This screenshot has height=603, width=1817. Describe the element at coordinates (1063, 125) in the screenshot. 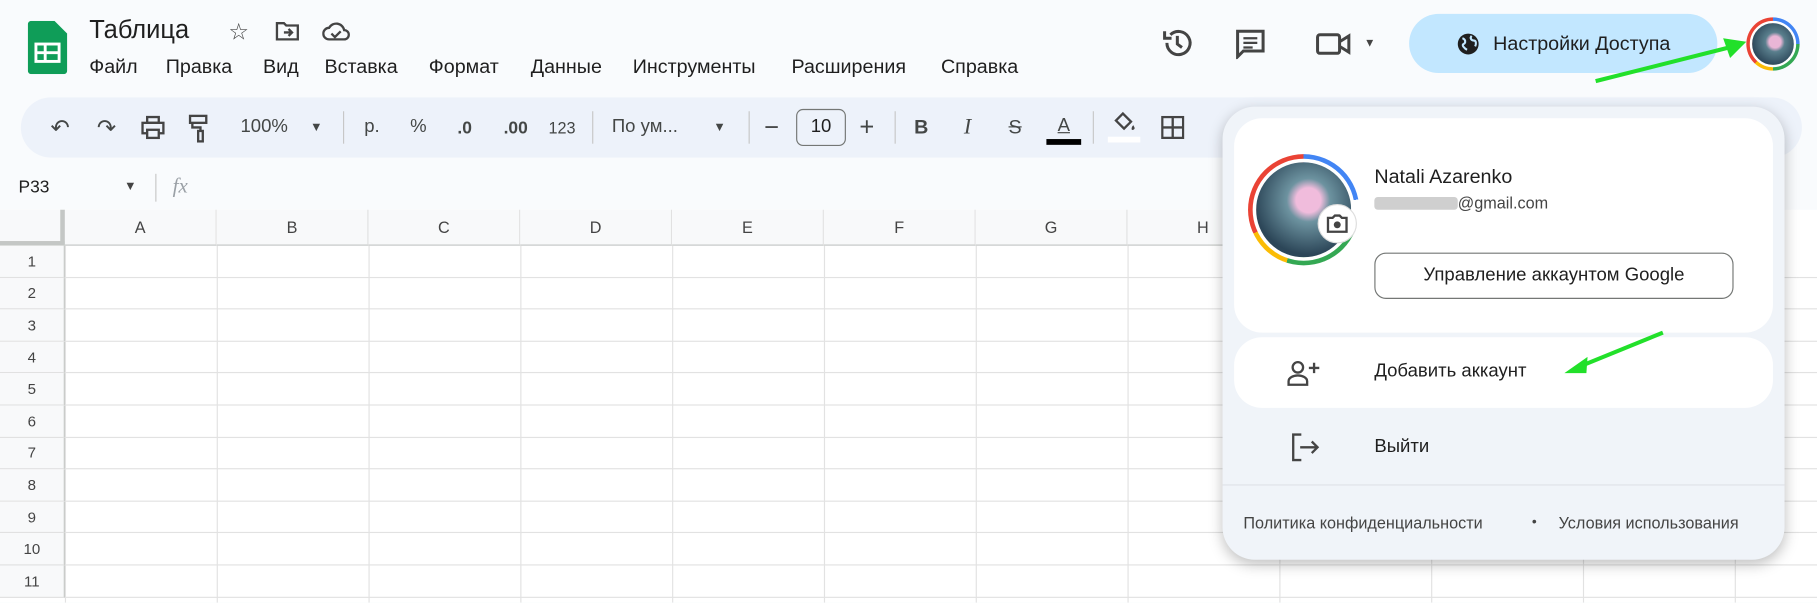

I see `text-color-letter: A` at that location.